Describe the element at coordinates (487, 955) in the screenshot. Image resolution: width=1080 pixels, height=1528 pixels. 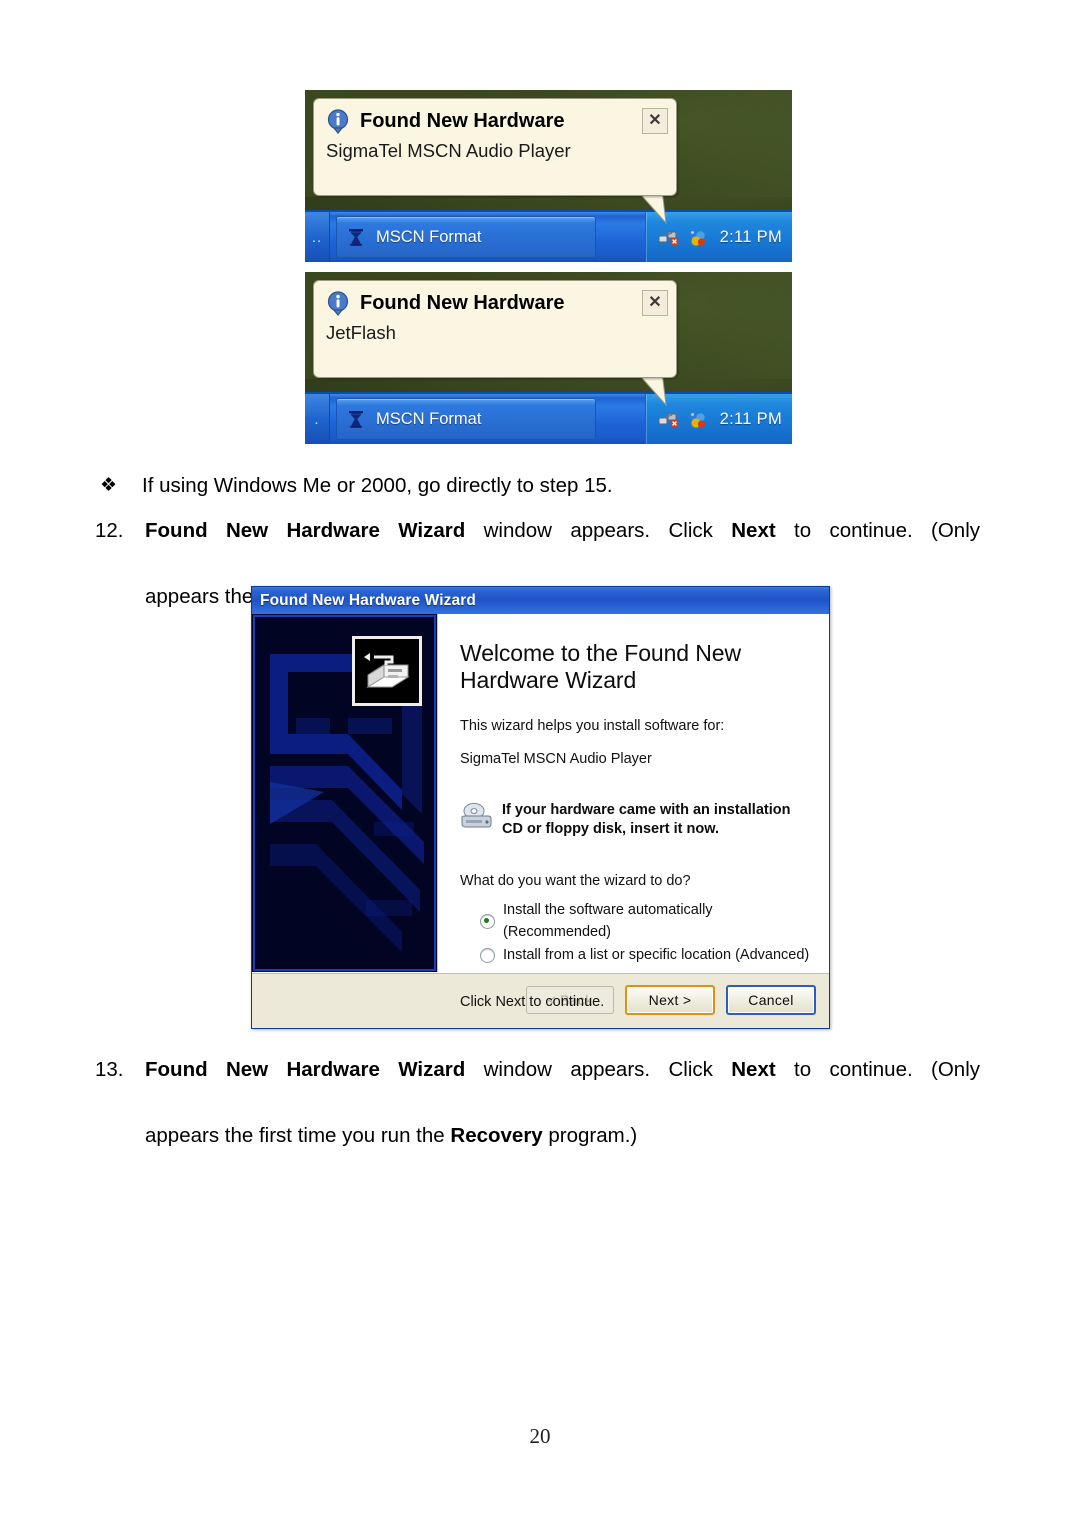
I see `radio-indicator-unselected` at that location.